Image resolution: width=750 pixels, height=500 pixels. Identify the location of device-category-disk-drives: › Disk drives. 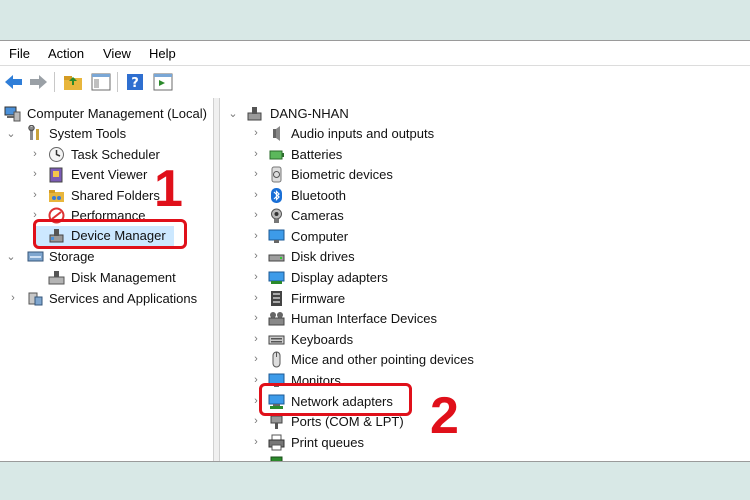
(480, 257).